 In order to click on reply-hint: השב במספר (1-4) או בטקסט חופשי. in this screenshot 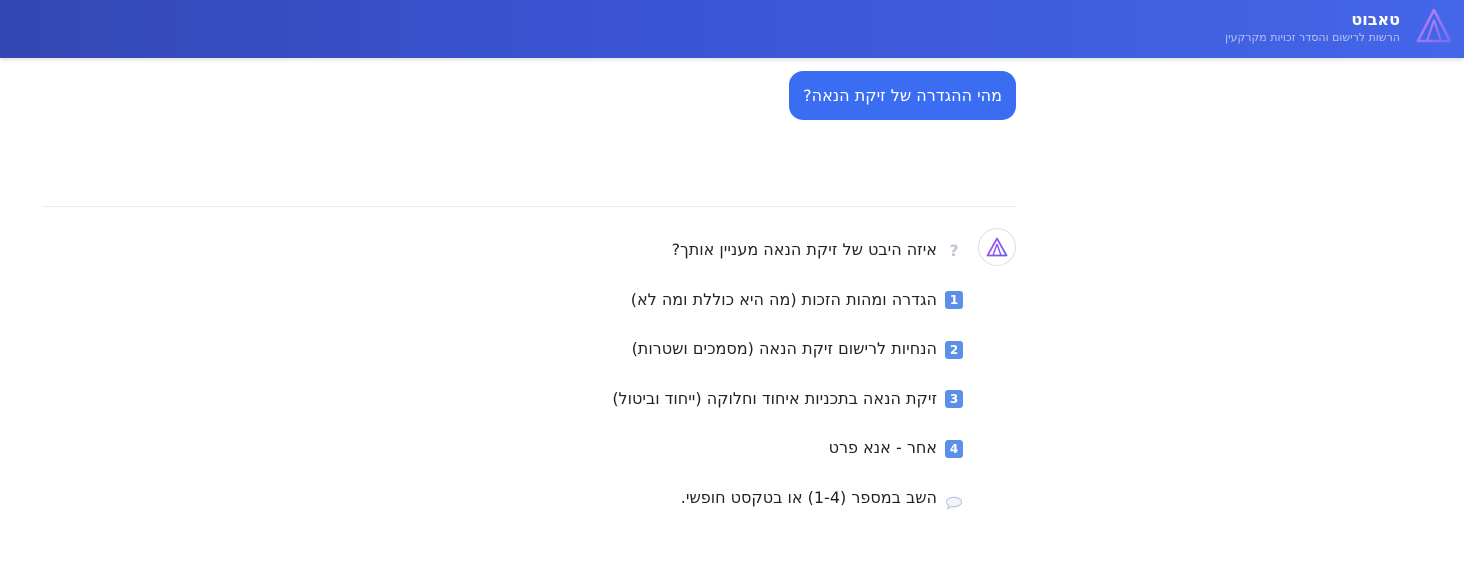, I will do `click(787, 509)`.